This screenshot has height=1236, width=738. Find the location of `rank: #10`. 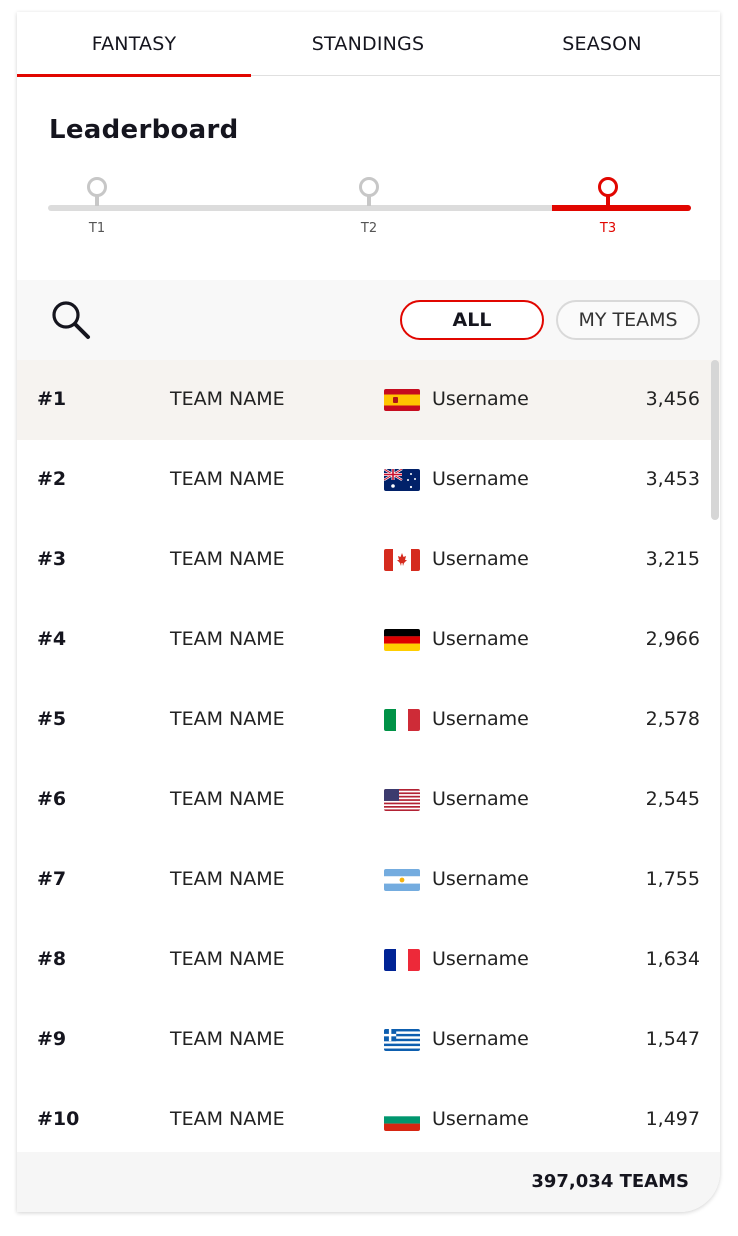

rank: #10 is located at coordinates (58, 1119).